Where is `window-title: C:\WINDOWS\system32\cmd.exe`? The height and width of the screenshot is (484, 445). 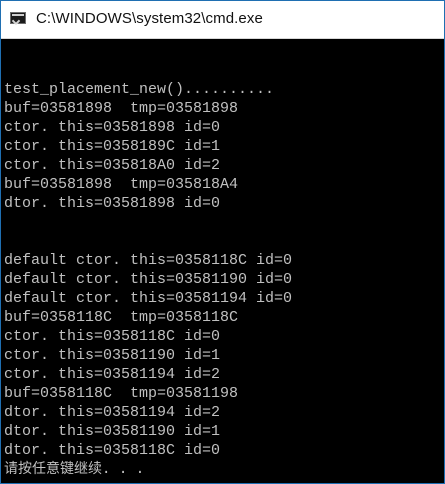 window-title: C:\WINDOWS\system32\cmd.exe is located at coordinates (149, 18).